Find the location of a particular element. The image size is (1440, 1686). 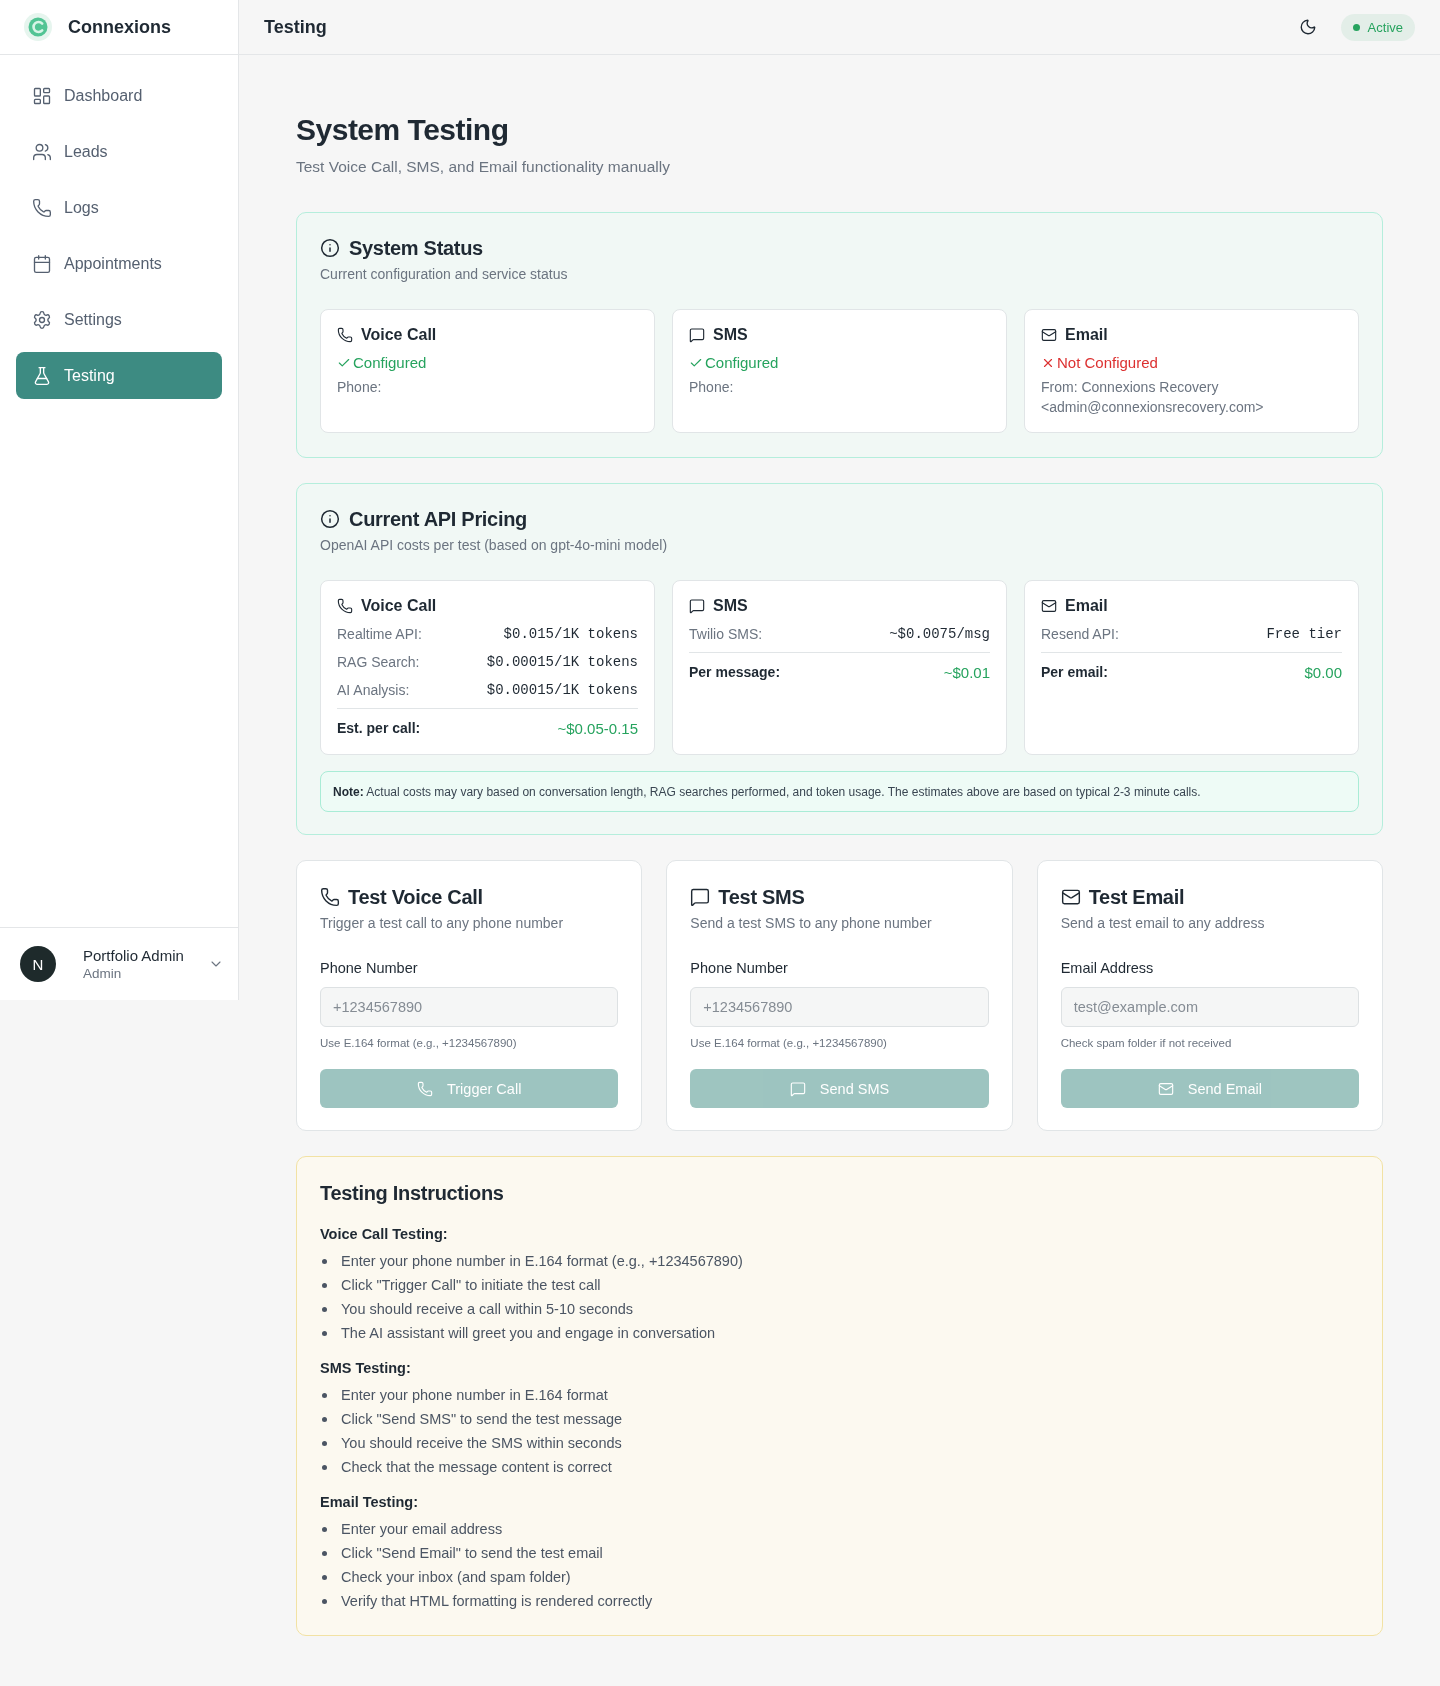

user-name: Portfolio Admin is located at coordinates (134, 955).